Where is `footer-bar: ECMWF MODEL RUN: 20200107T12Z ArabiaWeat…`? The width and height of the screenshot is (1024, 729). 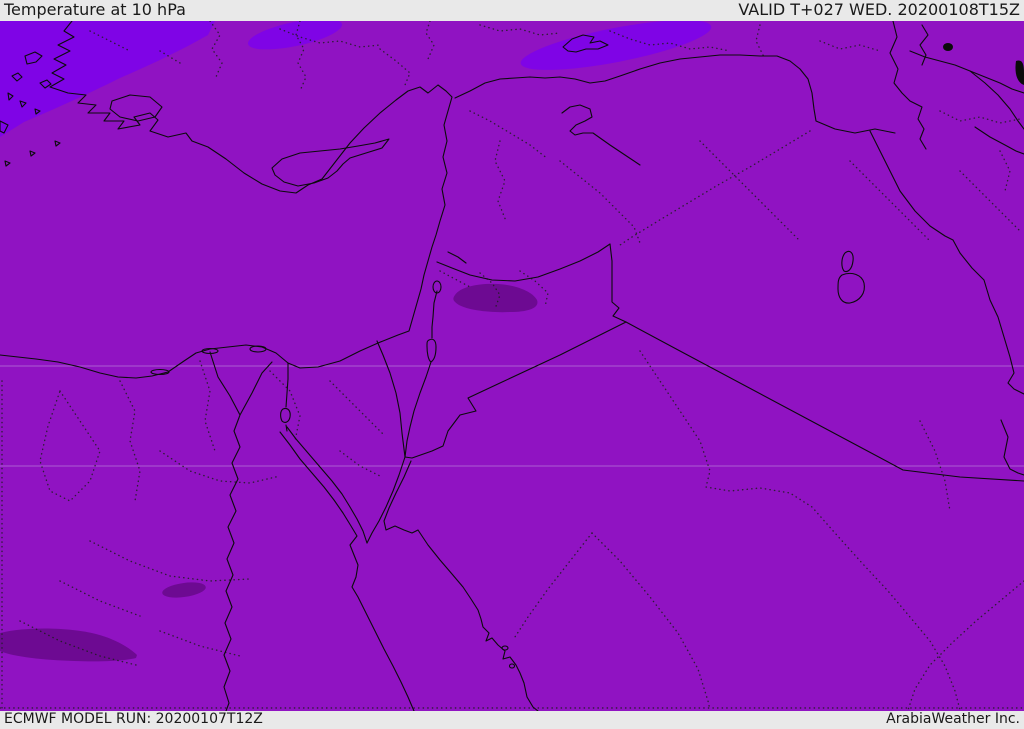 footer-bar: ECMWF MODEL RUN: 20200107T12Z ArabiaWeat… is located at coordinates (512, 720).